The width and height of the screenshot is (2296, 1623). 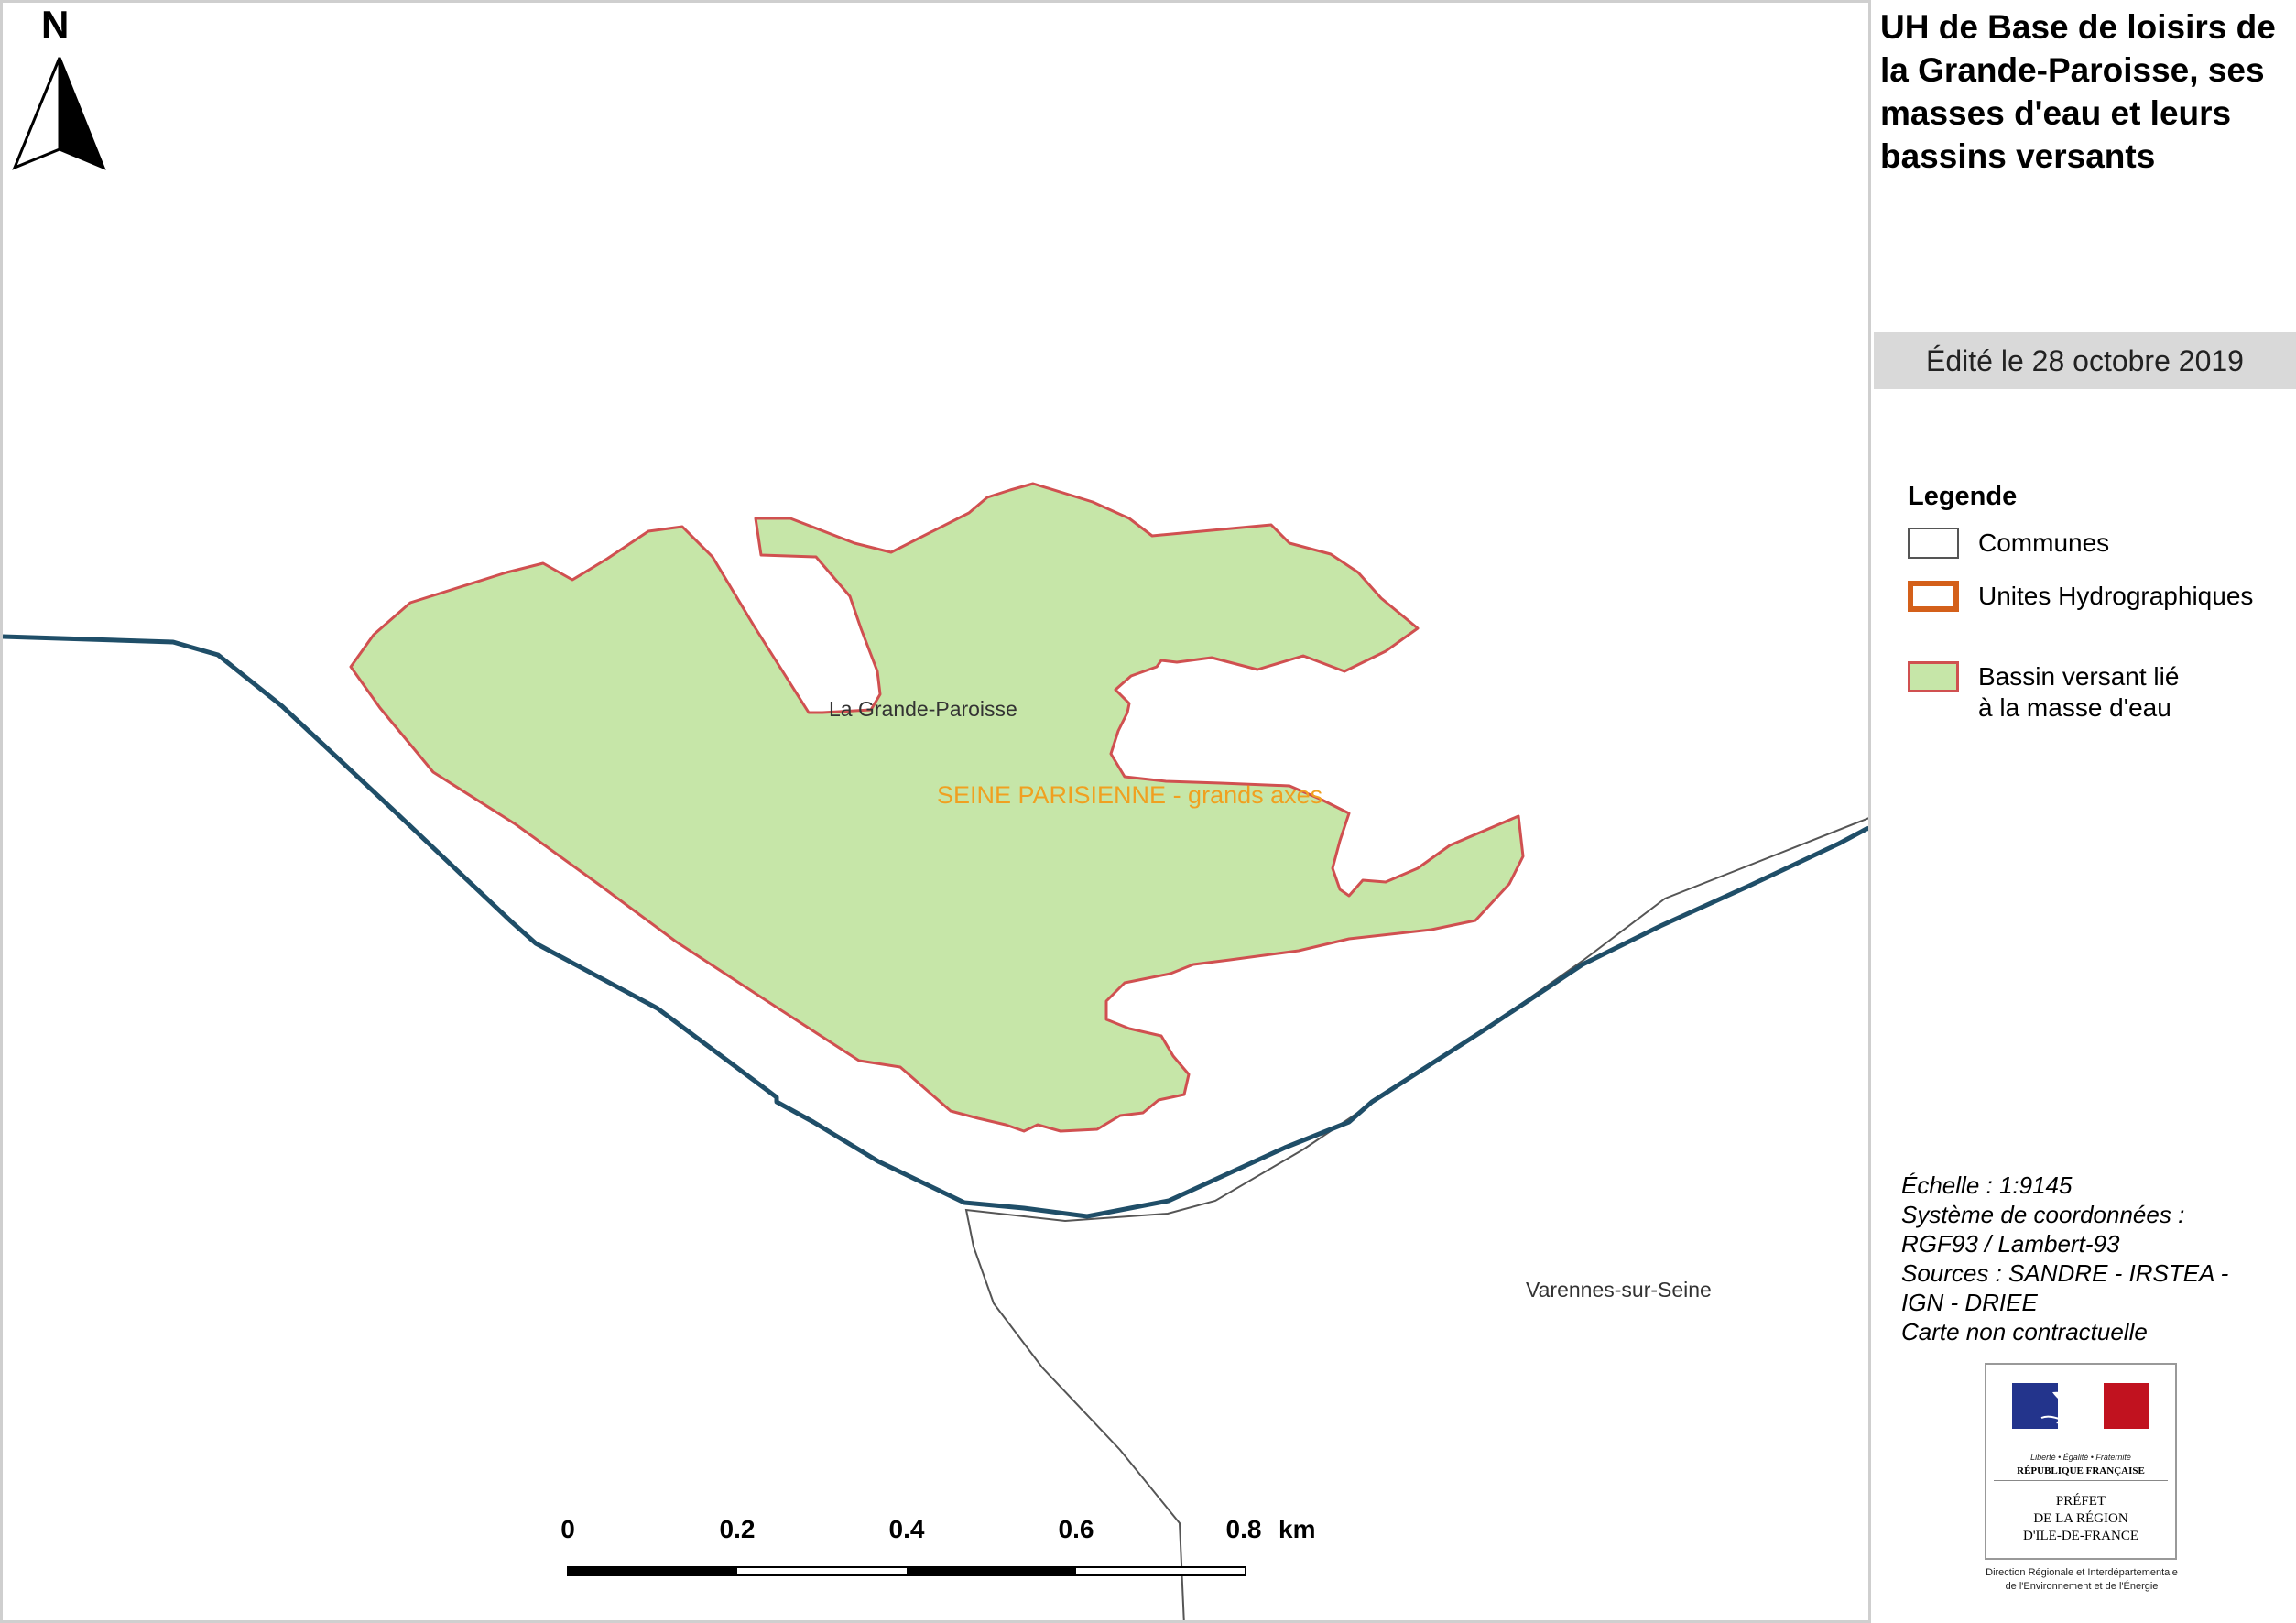 I want to click on logo-prefet-line: DE LA RÉGION, so click(x=2080, y=1518).